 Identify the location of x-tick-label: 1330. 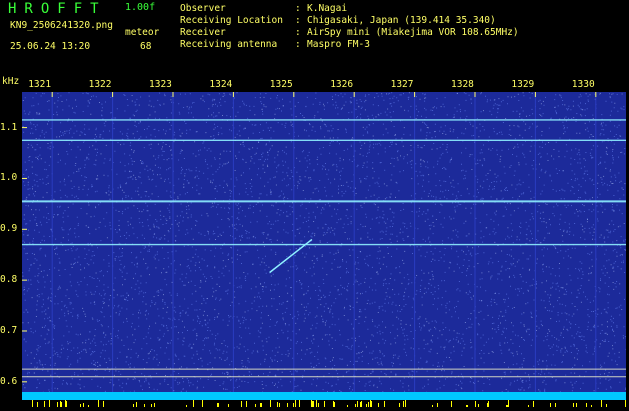
(583, 84).